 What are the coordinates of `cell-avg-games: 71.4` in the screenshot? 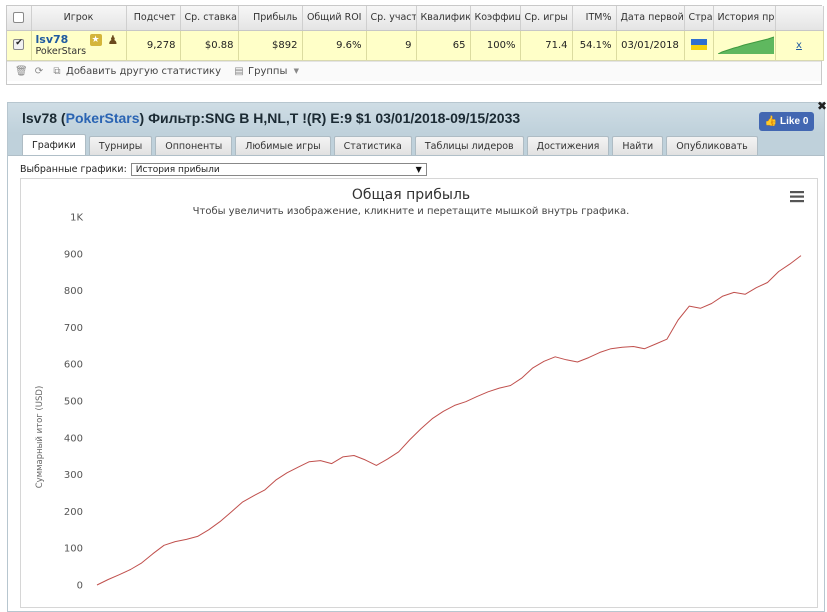 It's located at (546, 45).